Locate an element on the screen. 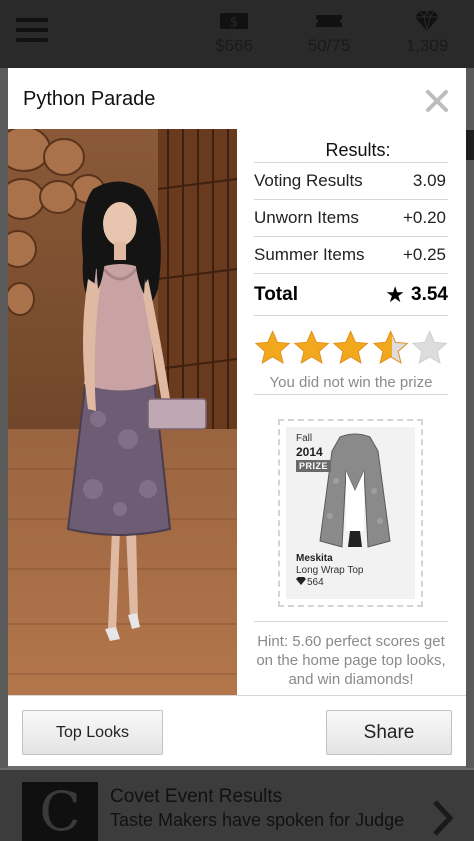 Image resolution: width=474 pixels, height=841 pixels. prize-message: You did not win the prize is located at coordinates (351, 383).